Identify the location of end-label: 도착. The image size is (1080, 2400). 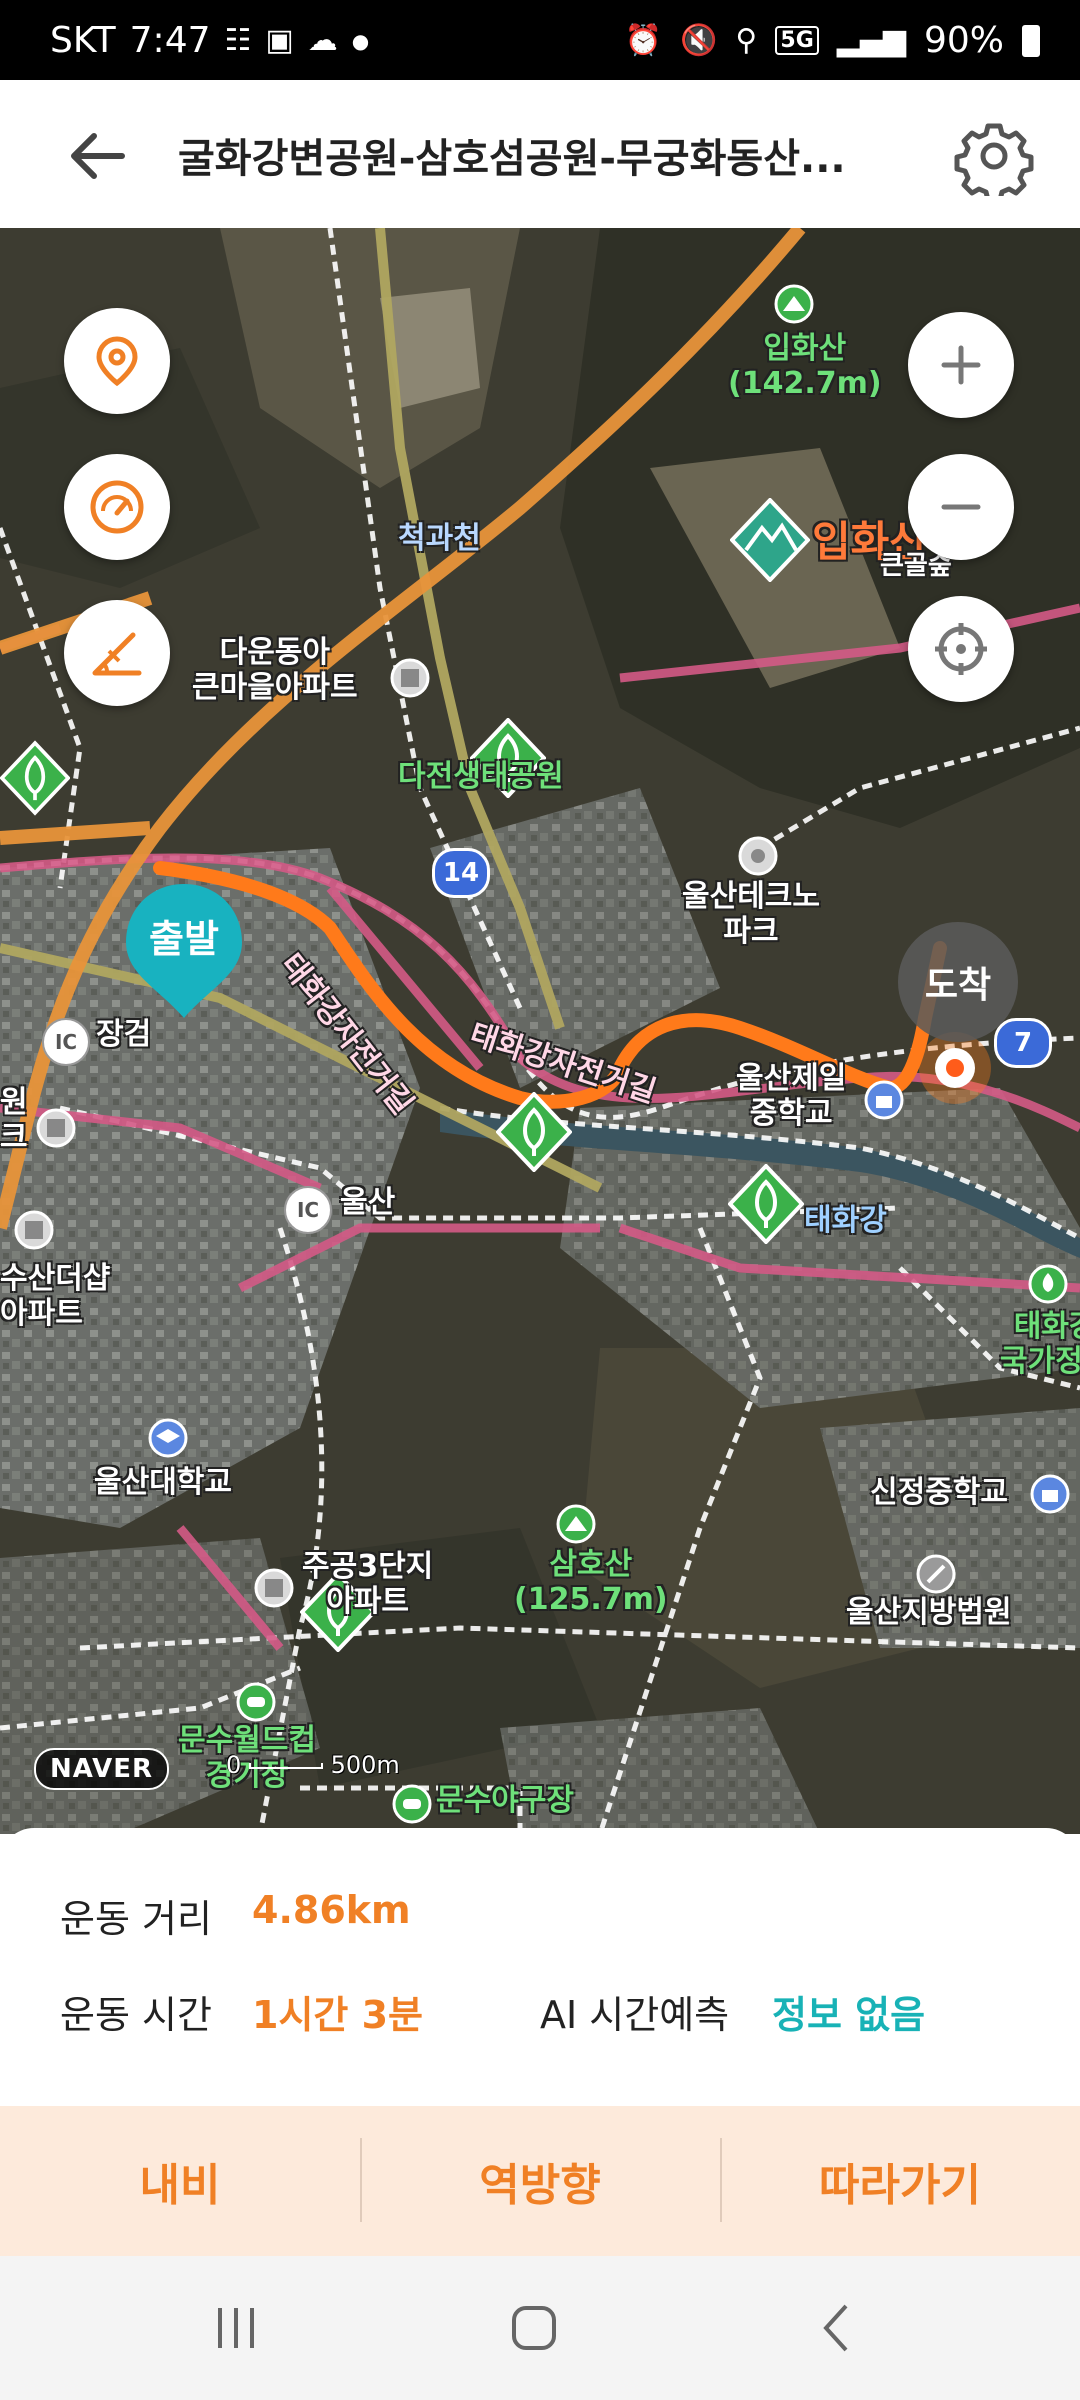
(958, 985).